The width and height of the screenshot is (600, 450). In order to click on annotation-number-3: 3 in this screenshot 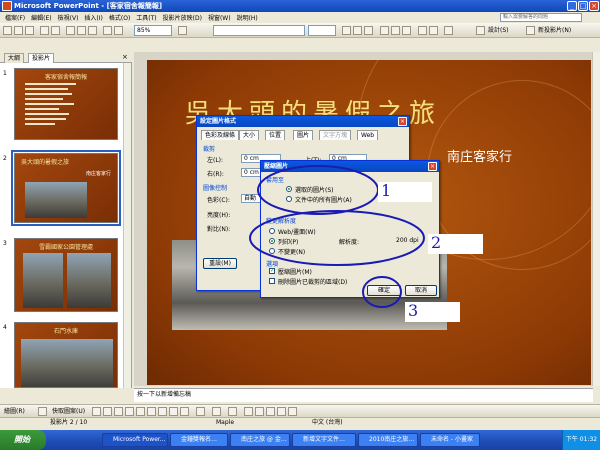, I will do `click(413, 310)`.